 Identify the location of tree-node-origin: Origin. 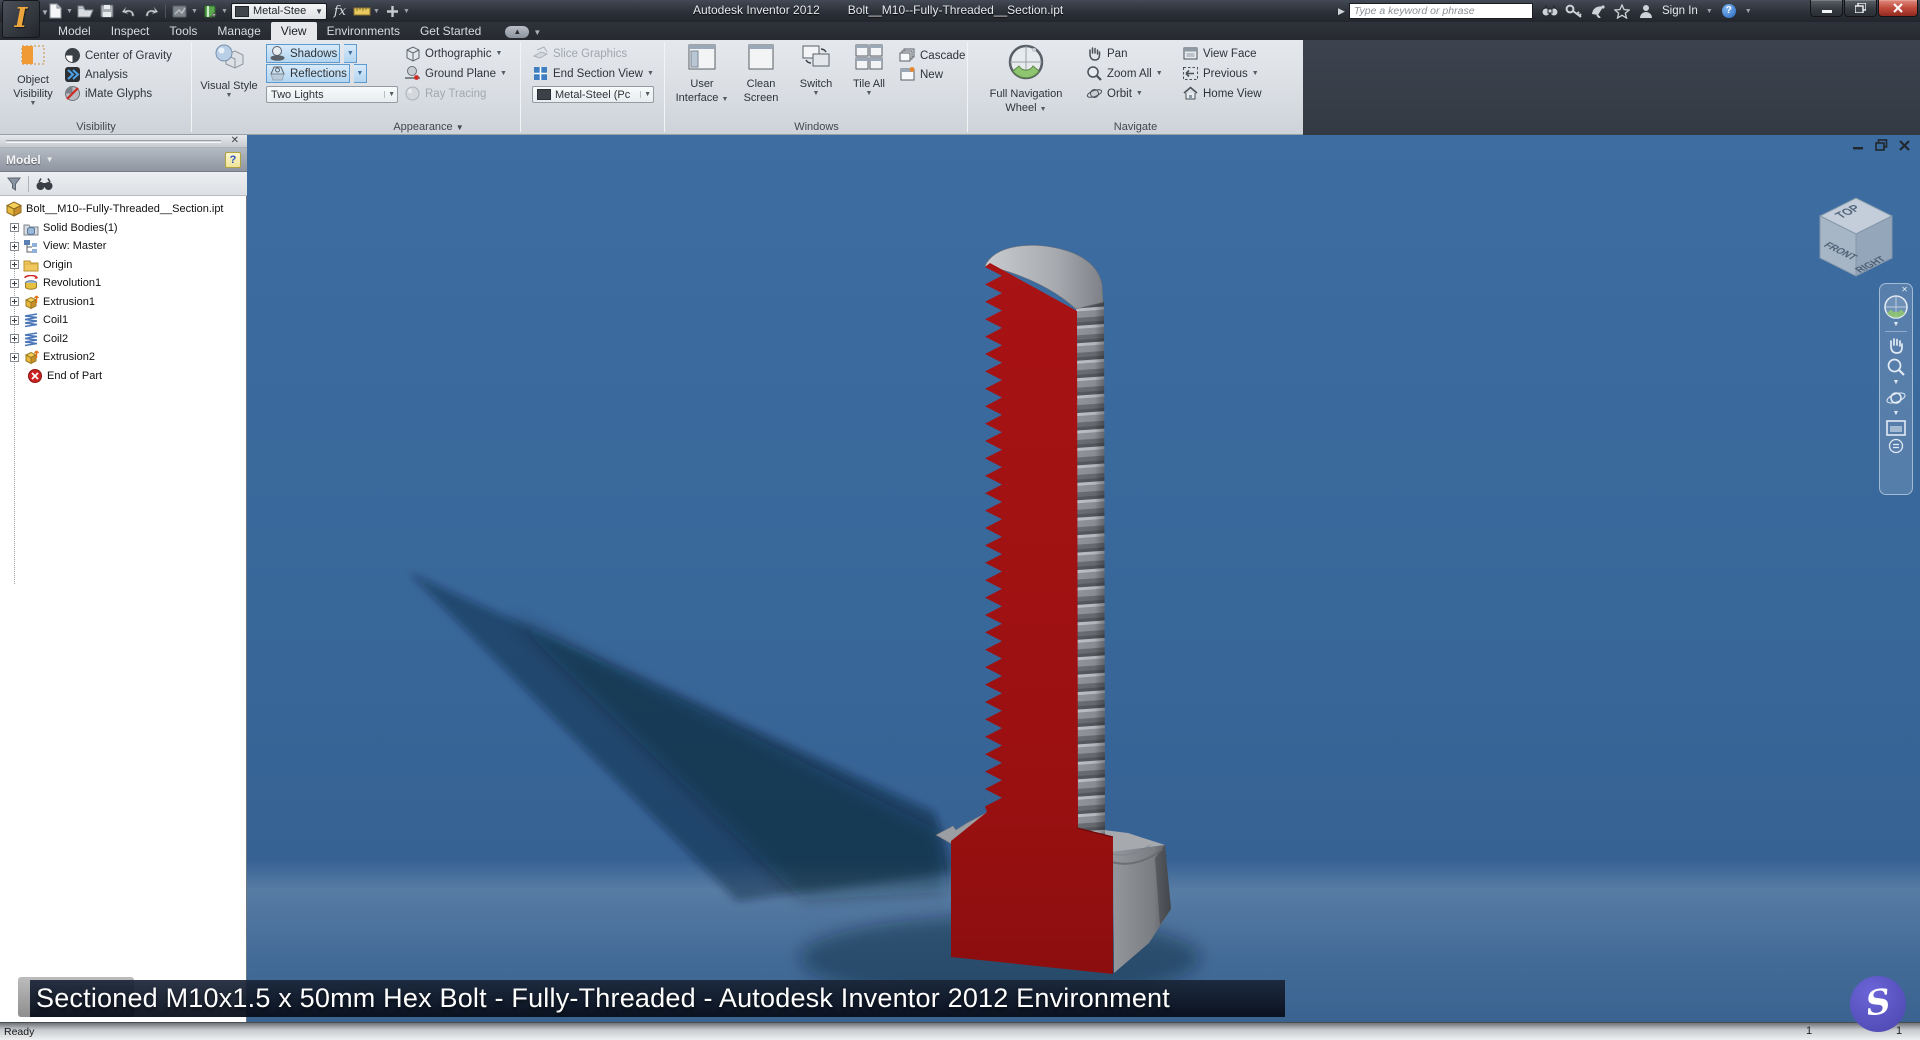
(123, 265).